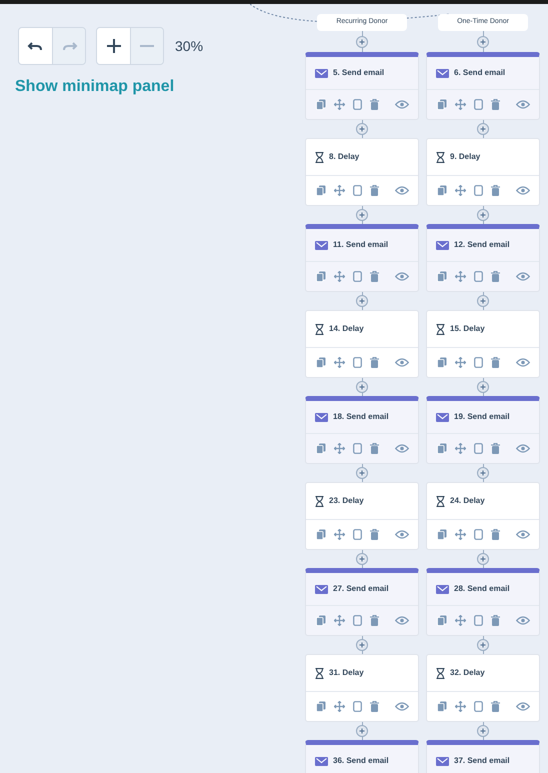 This screenshot has height=773, width=548. What do you see at coordinates (362, 172) in the screenshot?
I see `delay-step-card: 8. Delay` at bounding box center [362, 172].